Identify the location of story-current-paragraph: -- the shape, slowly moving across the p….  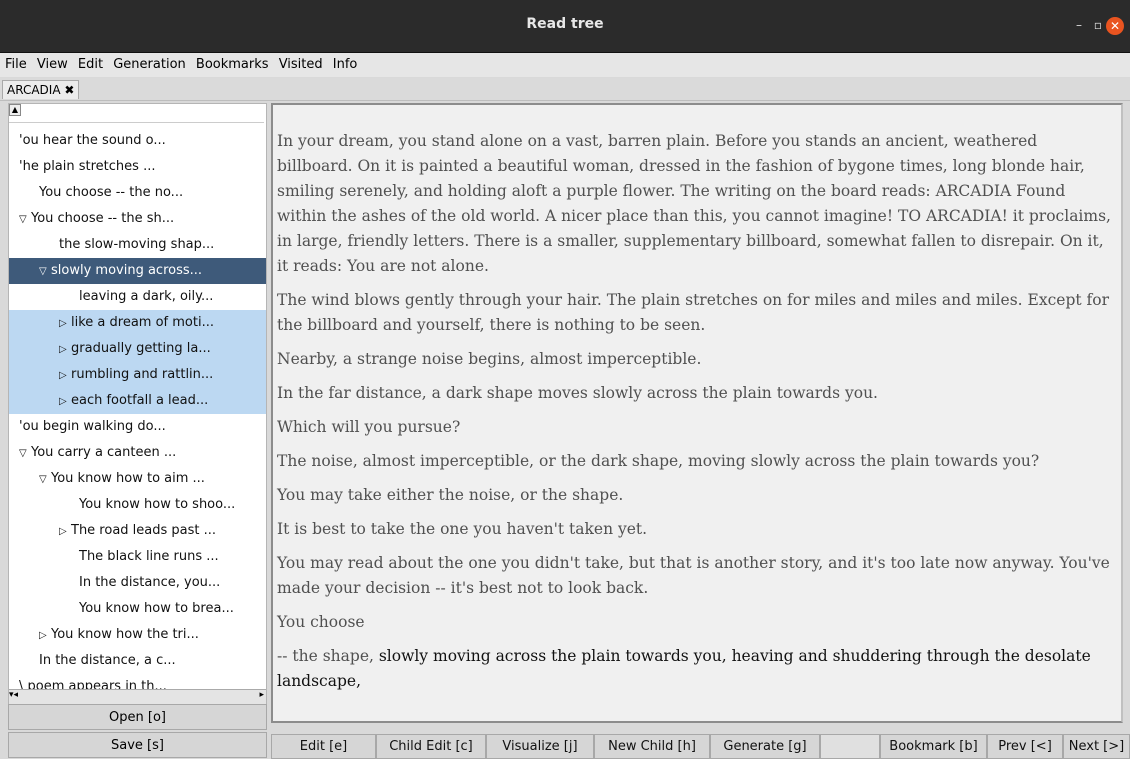
(697, 669).